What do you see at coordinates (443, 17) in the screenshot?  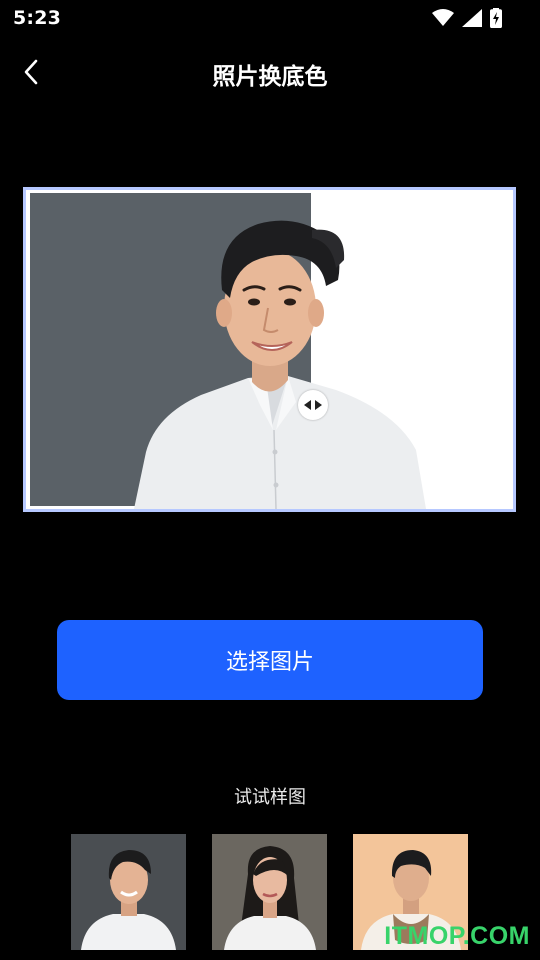 I see `wifi-icon` at bounding box center [443, 17].